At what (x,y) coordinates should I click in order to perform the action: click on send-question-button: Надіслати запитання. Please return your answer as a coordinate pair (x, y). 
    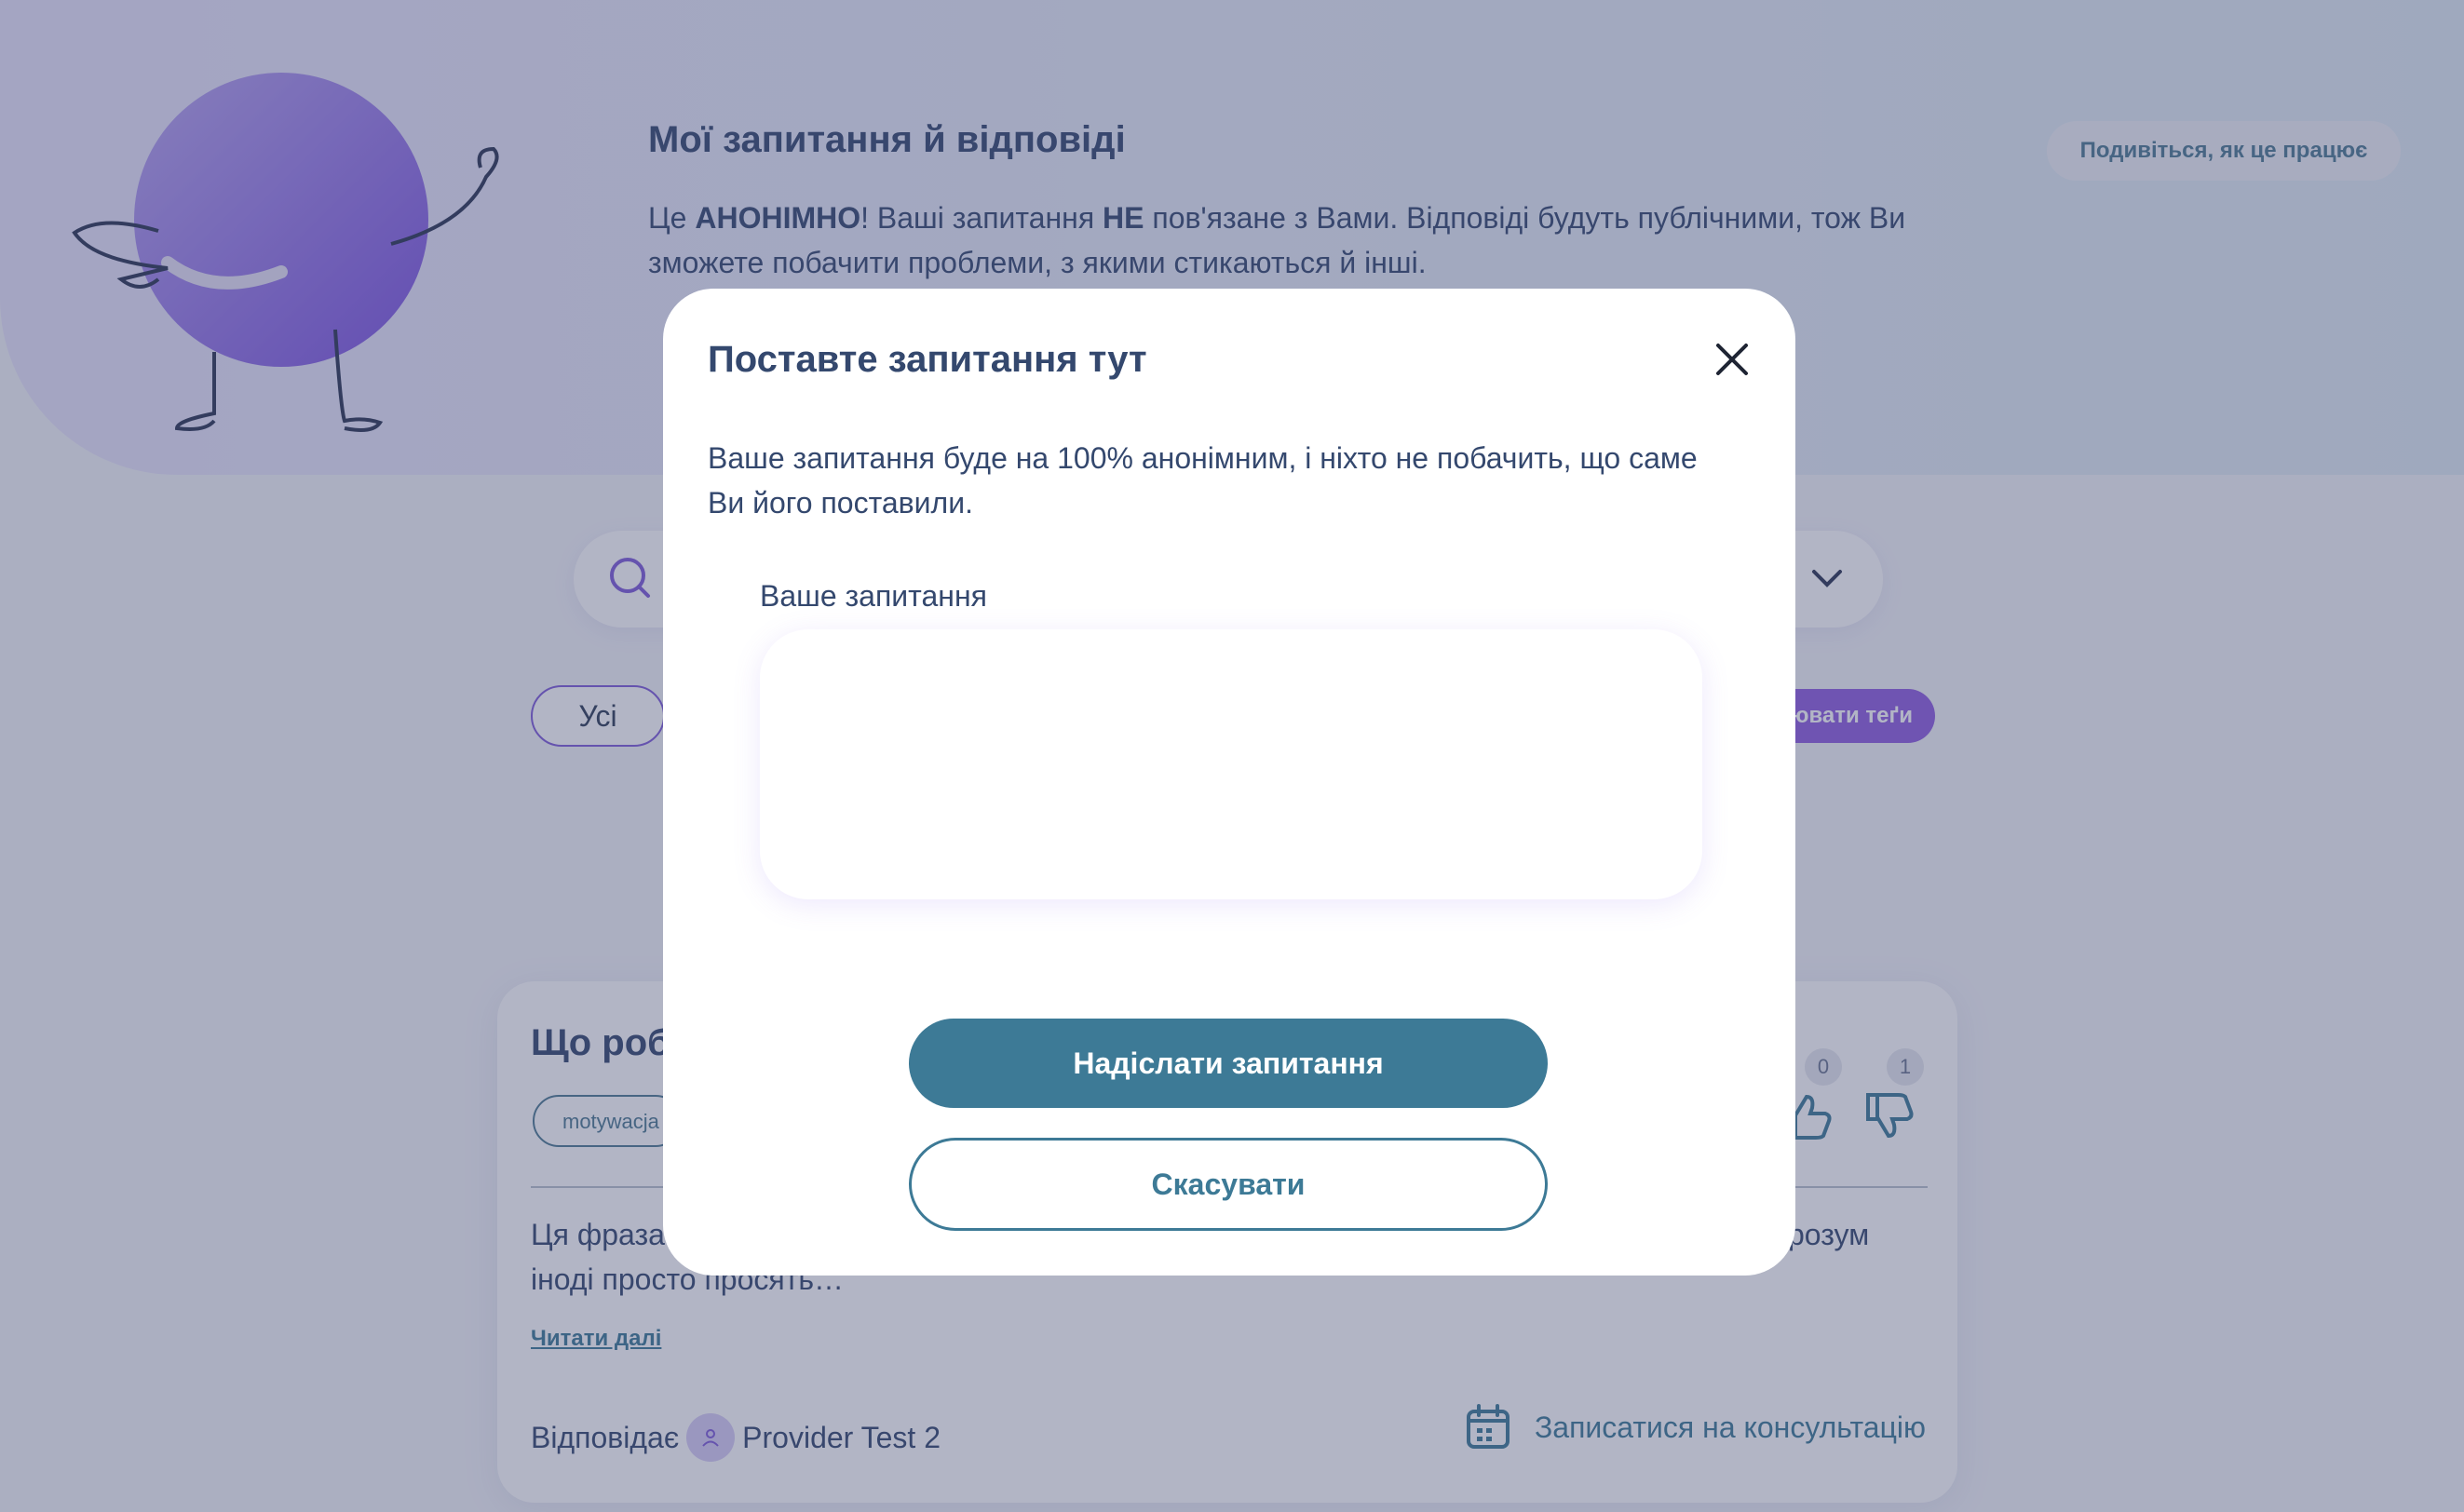
    Looking at the image, I should click on (1229, 1063).